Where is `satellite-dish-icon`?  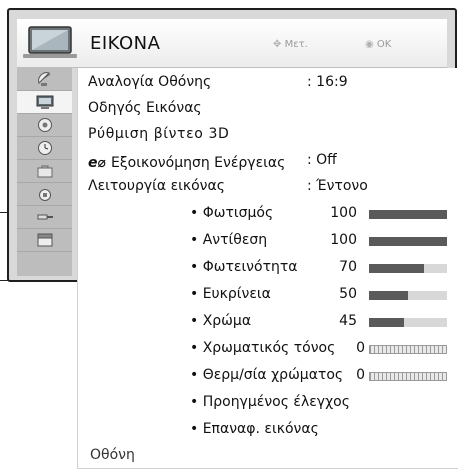
satellite-dish-icon is located at coordinates (44, 79).